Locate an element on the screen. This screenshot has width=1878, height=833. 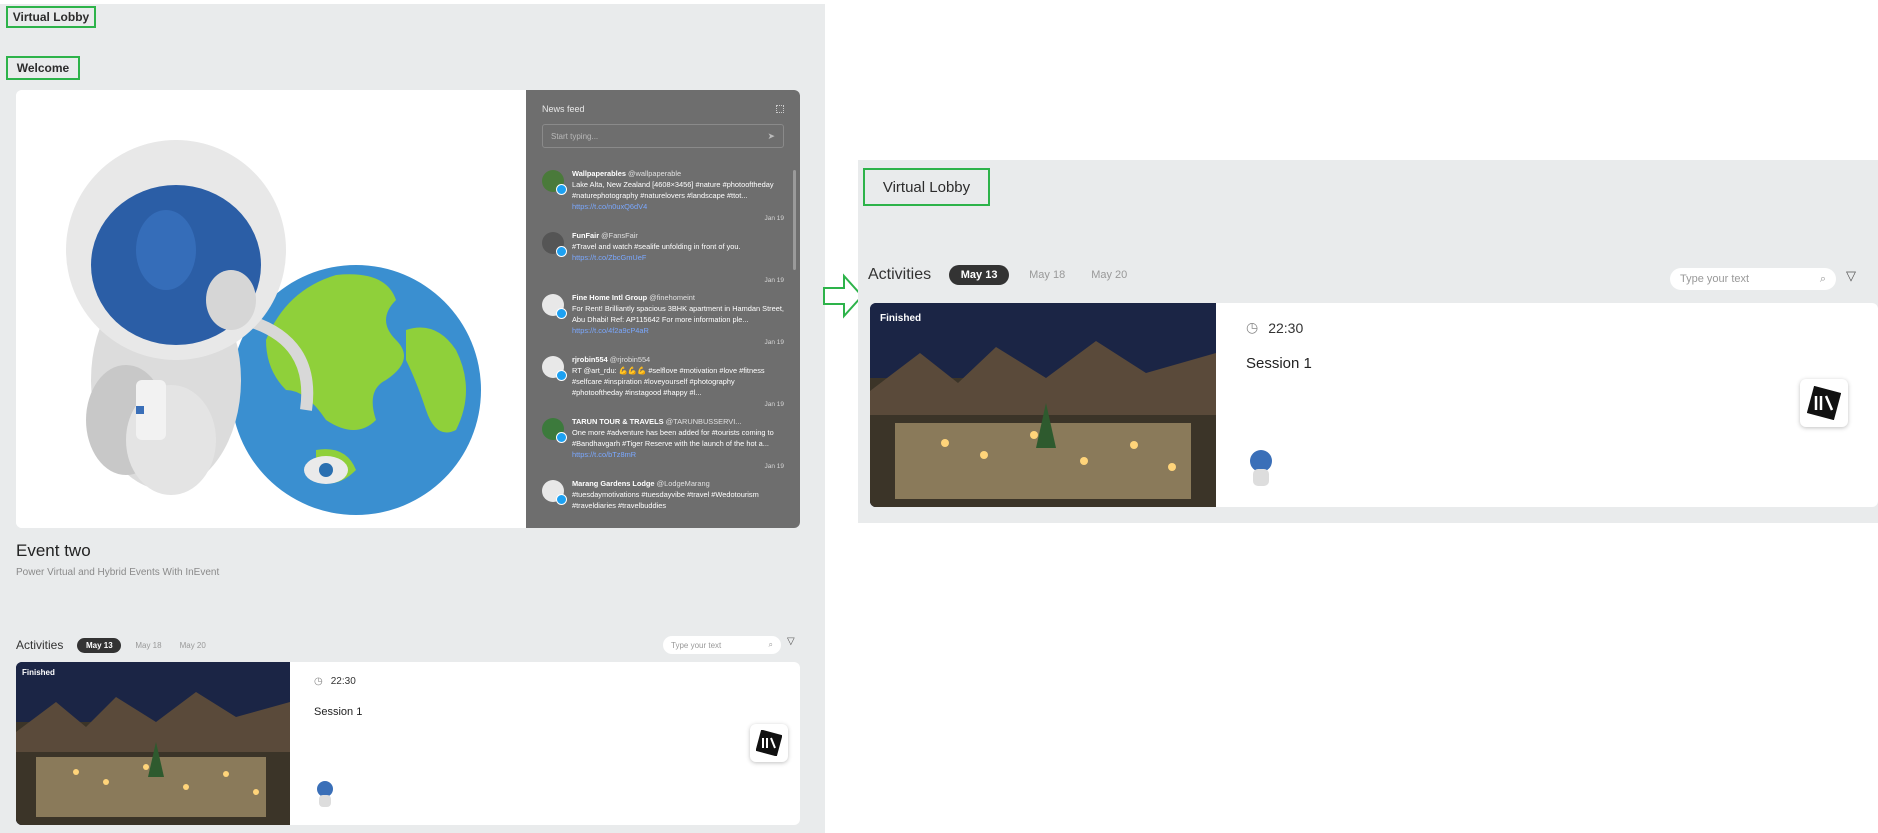
search-placeholder: Type your text is located at coordinates (696, 645).